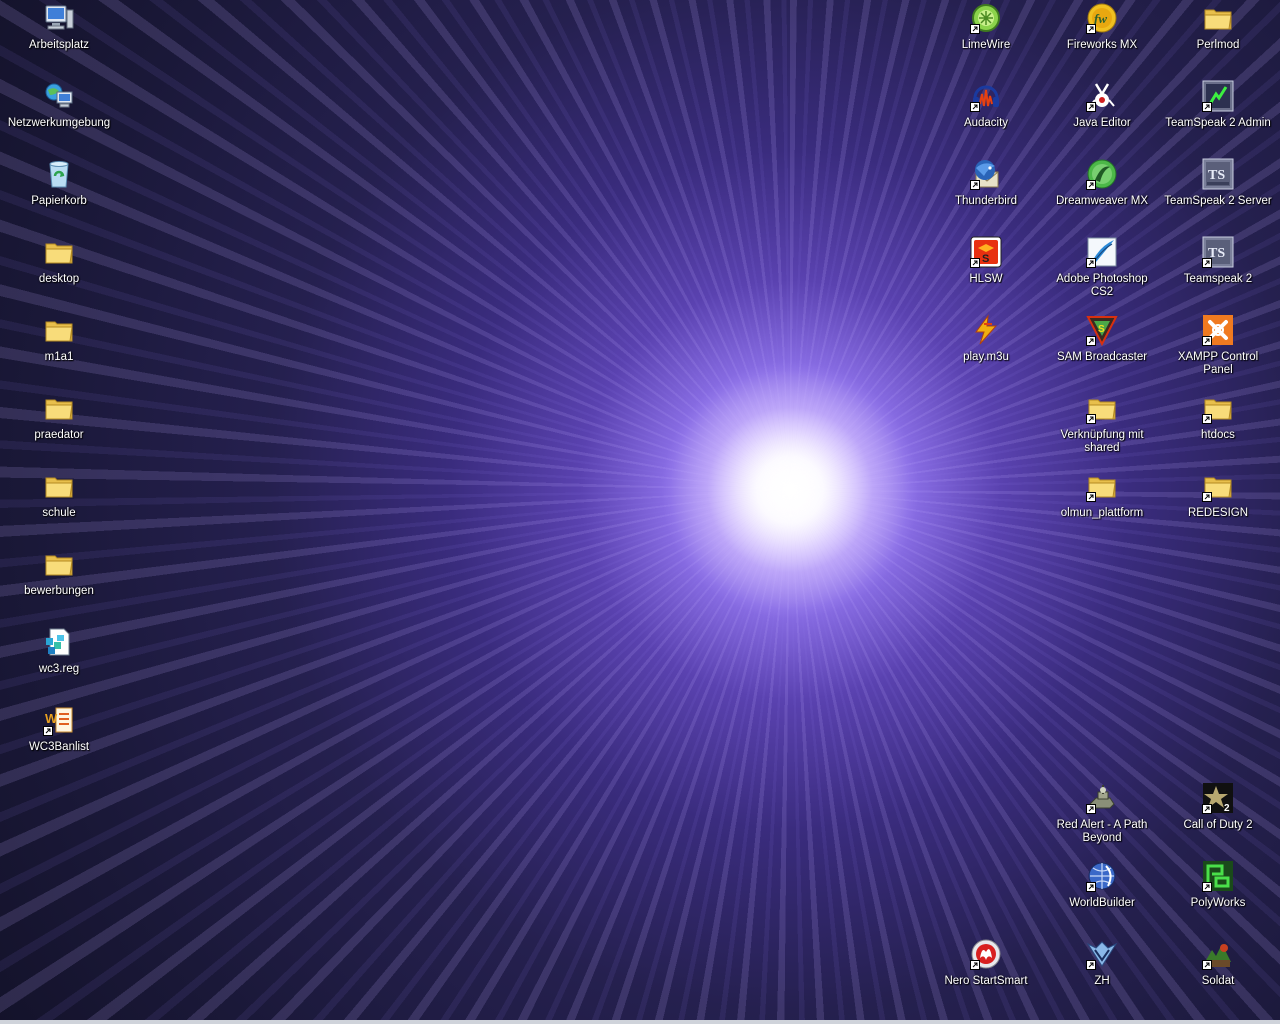 This screenshot has width=1280, height=1024. What do you see at coordinates (985, 201) in the screenshot?
I see `desktop-icon-label: Thunderbird` at bounding box center [985, 201].